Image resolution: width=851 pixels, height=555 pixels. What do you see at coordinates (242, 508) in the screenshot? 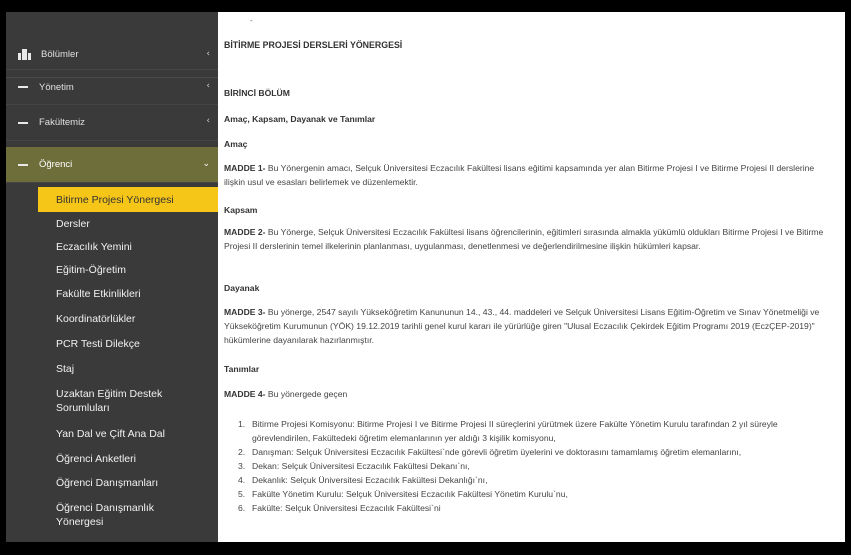
I see `list-number: 6.` at bounding box center [242, 508].